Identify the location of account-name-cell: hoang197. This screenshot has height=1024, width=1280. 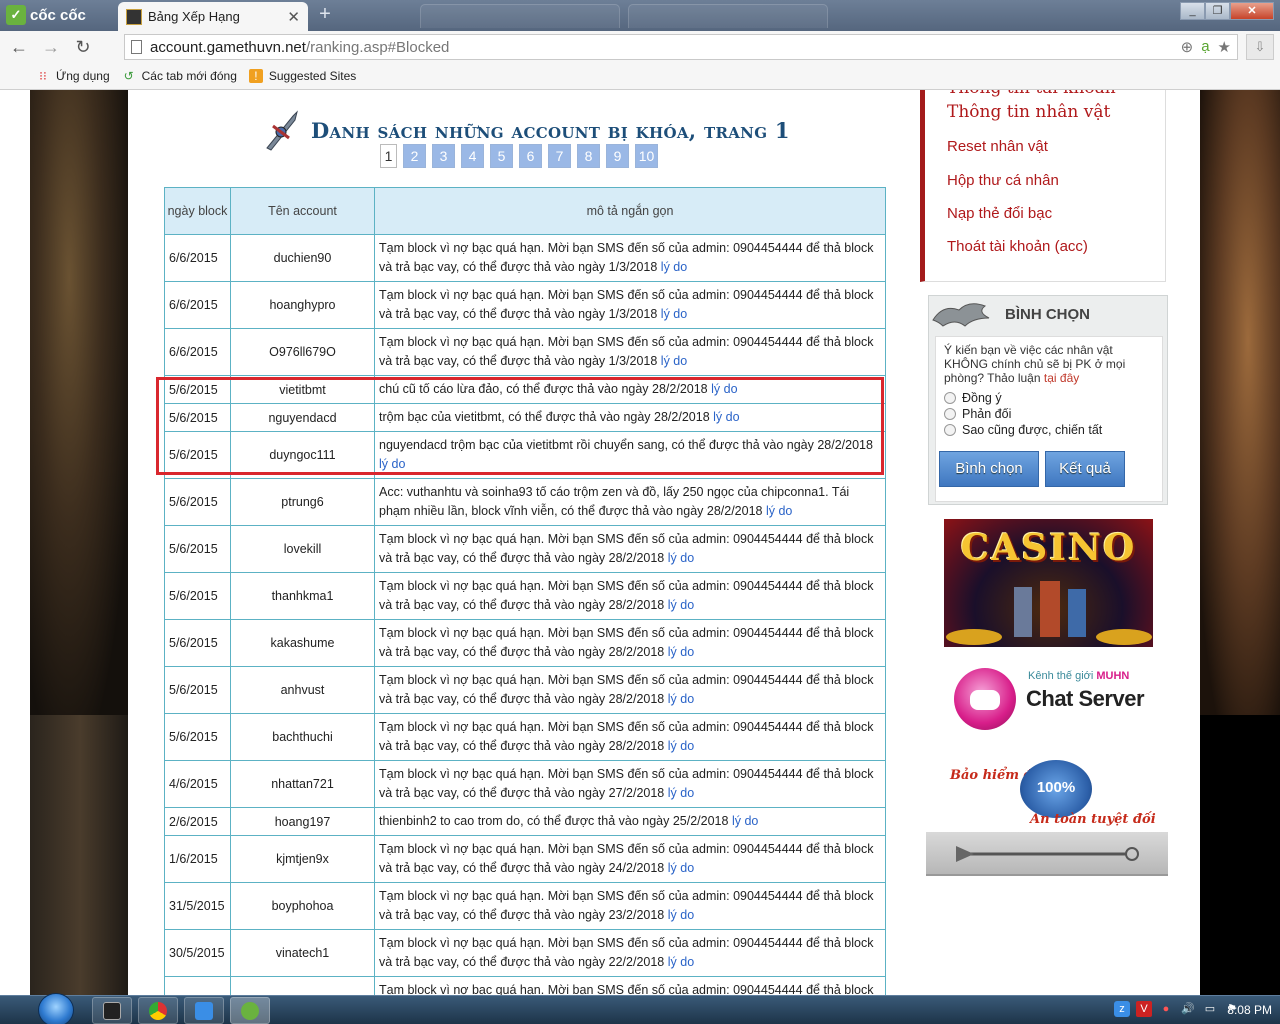
(302, 821).